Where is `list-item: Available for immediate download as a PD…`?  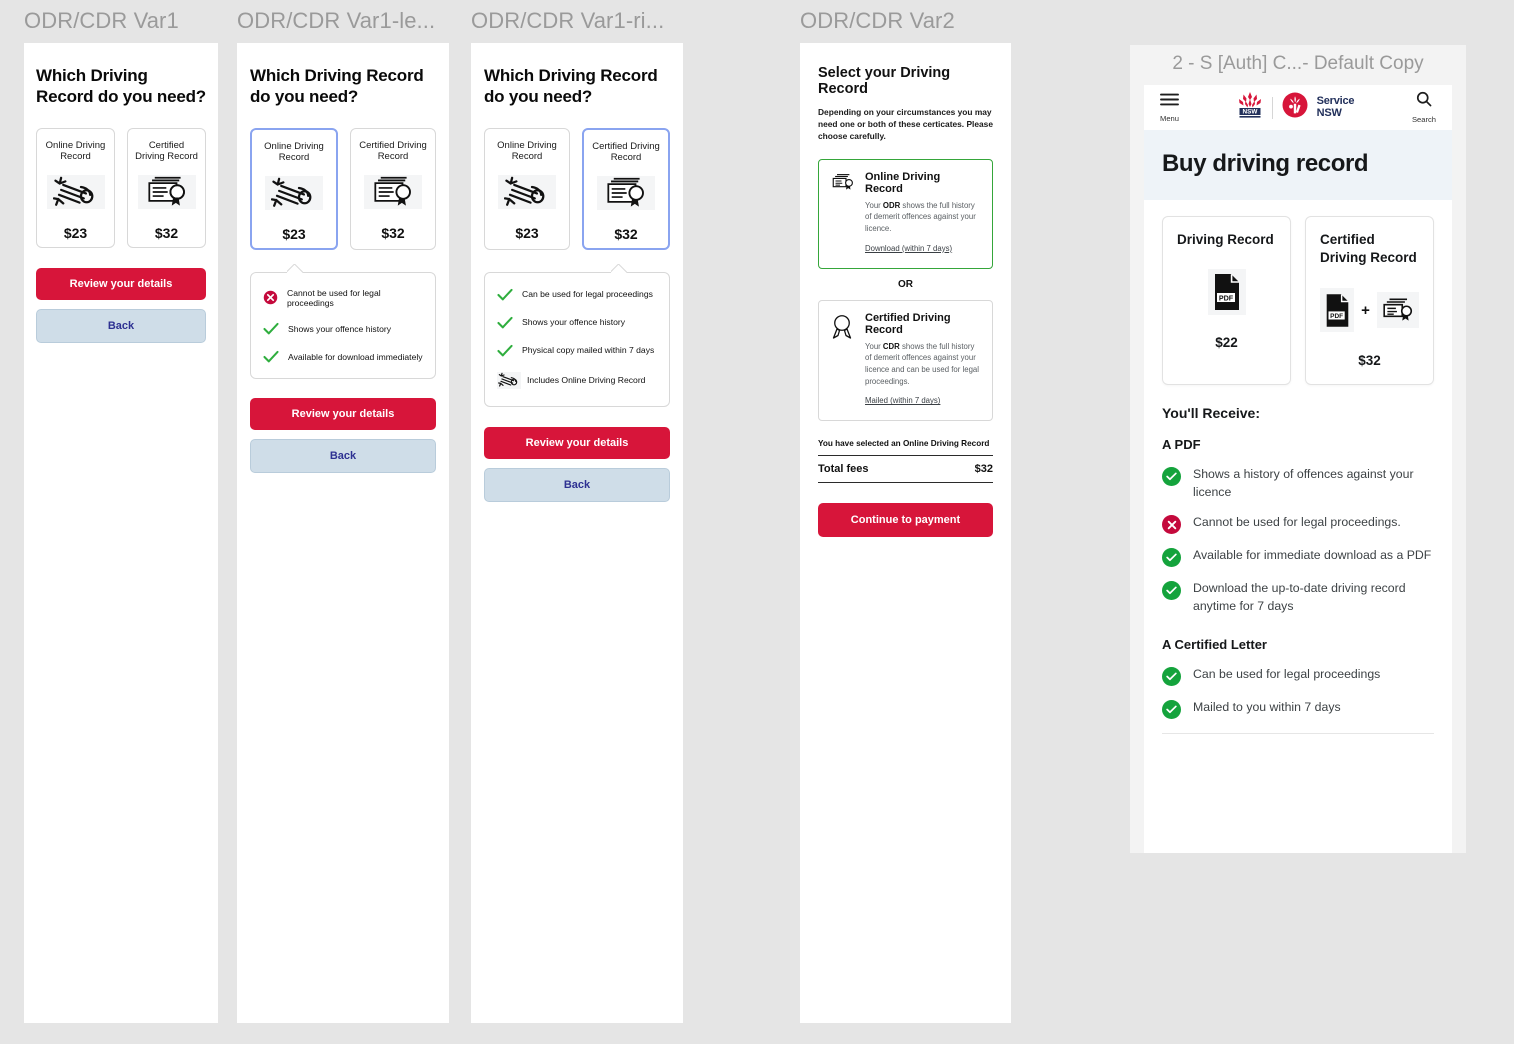 list-item: Available for immediate download as a PD… is located at coordinates (1298, 557).